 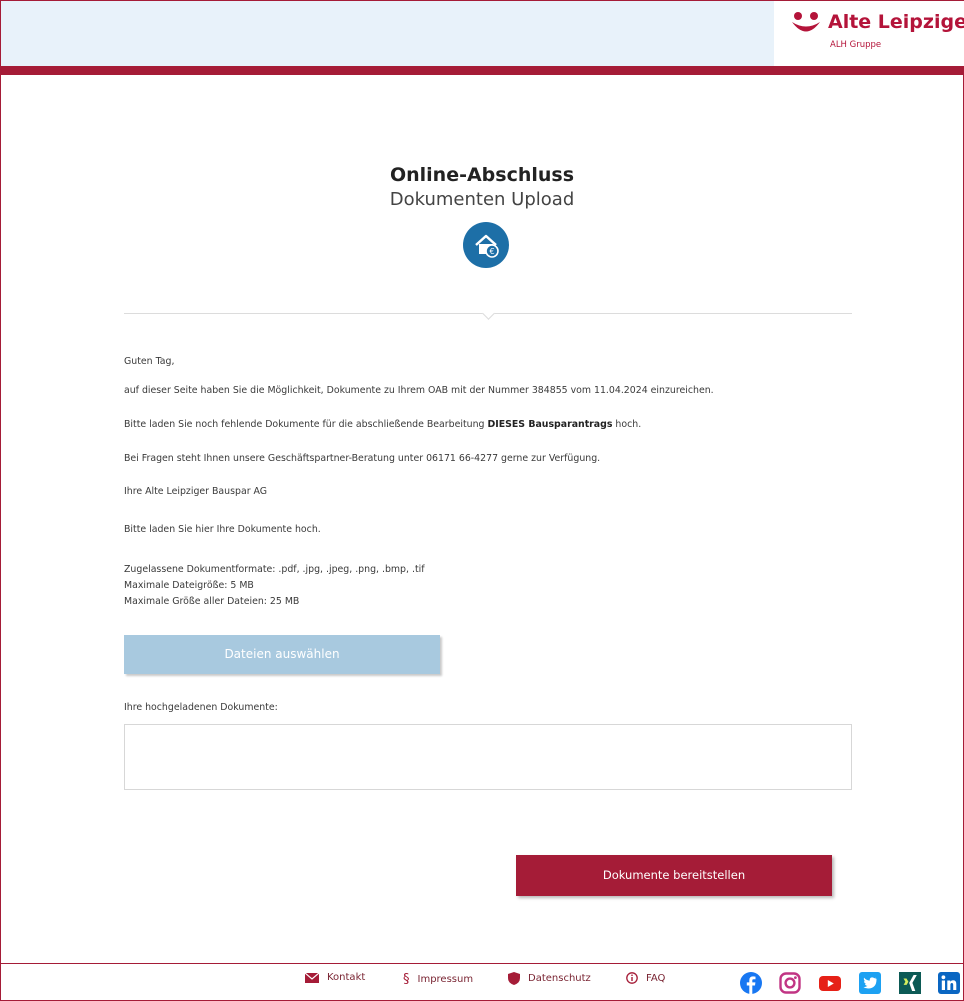 I want to click on page-subtitle: Dokumenten Upload, so click(x=482, y=199).